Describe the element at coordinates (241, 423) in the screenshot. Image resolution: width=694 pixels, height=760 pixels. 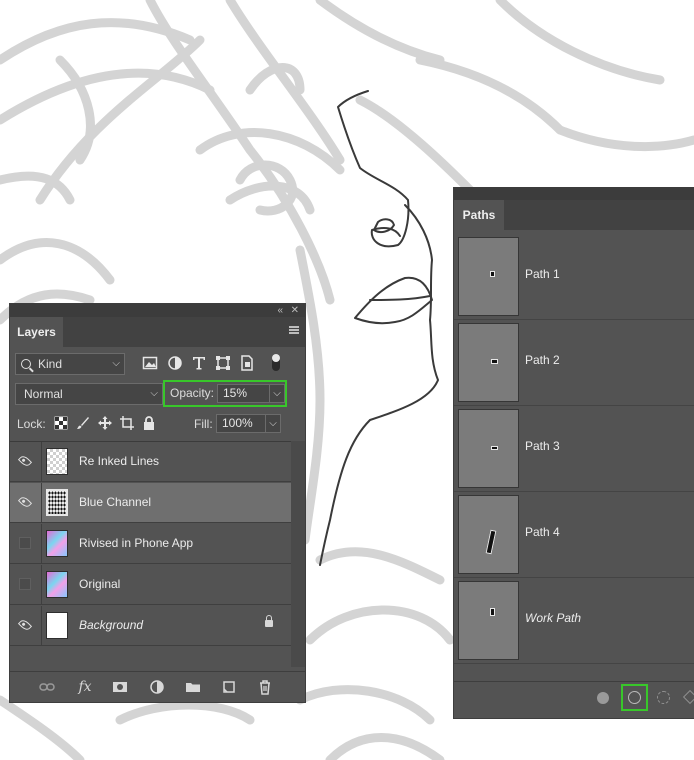
I see `fill-input: 100%` at that location.